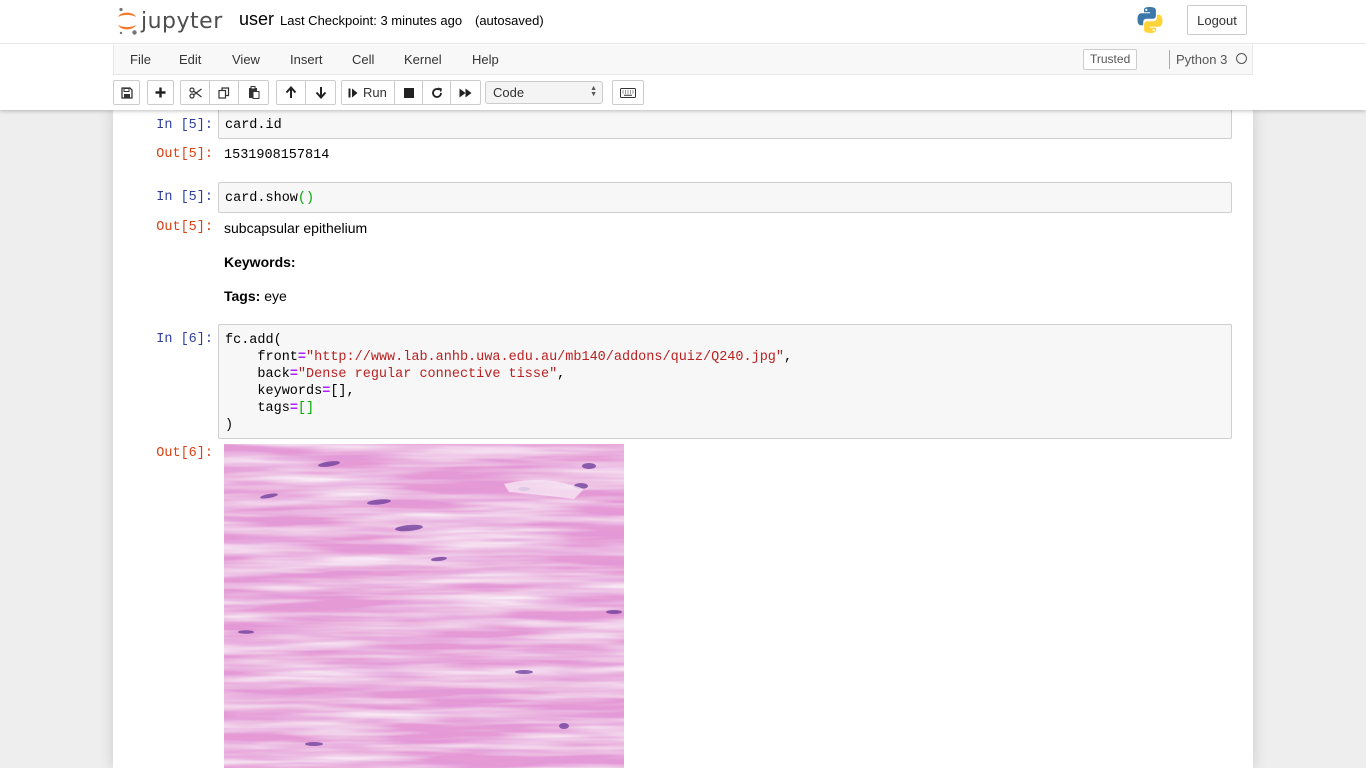 Image resolution: width=1366 pixels, height=768 pixels. I want to click on run-label: Run, so click(375, 92).